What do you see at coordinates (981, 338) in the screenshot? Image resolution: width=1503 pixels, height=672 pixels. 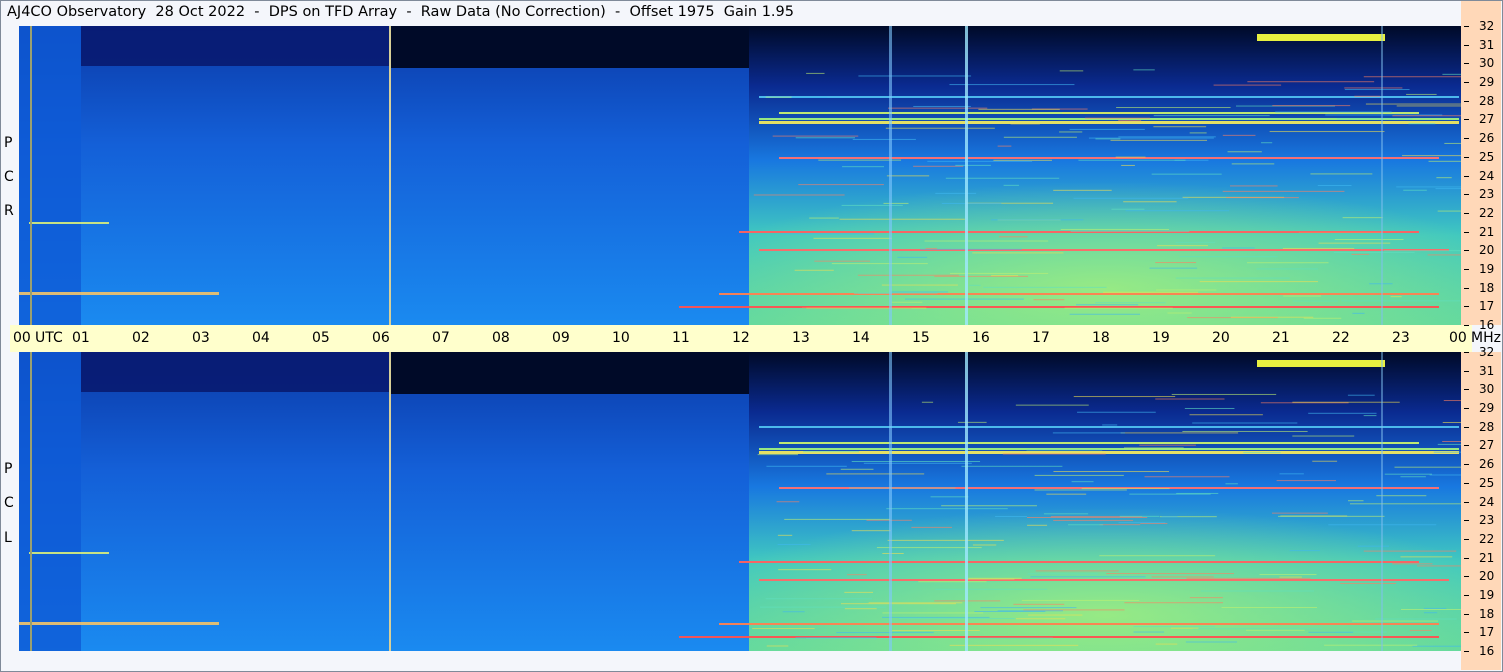 I see `time-tick-label: 16` at bounding box center [981, 338].